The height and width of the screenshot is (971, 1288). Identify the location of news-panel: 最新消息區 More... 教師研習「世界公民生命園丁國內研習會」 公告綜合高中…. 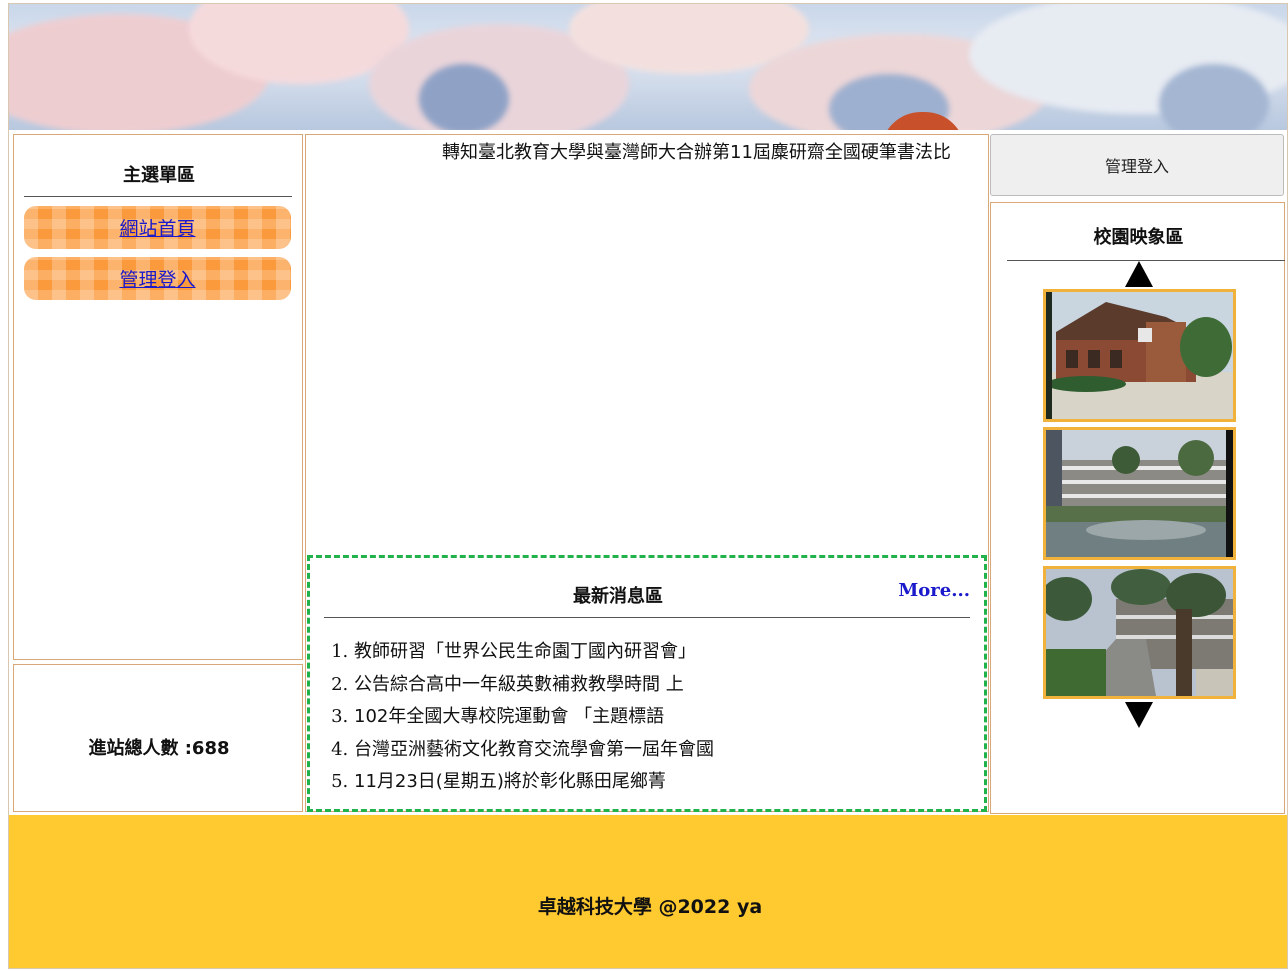
(647, 683).